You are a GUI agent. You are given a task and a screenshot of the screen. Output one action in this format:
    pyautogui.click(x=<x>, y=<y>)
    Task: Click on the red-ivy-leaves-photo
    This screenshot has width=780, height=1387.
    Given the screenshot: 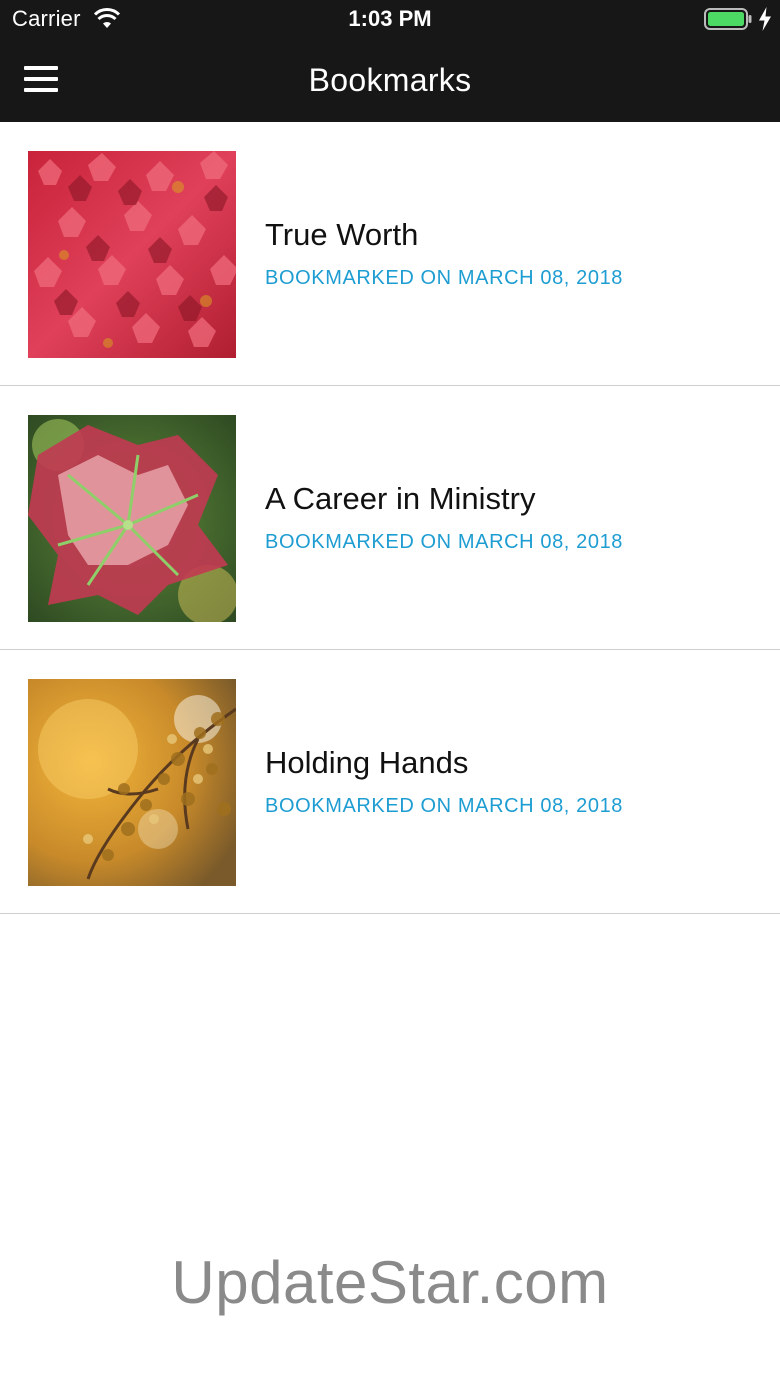 What is the action you would take?
    pyautogui.click(x=132, y=254)
    